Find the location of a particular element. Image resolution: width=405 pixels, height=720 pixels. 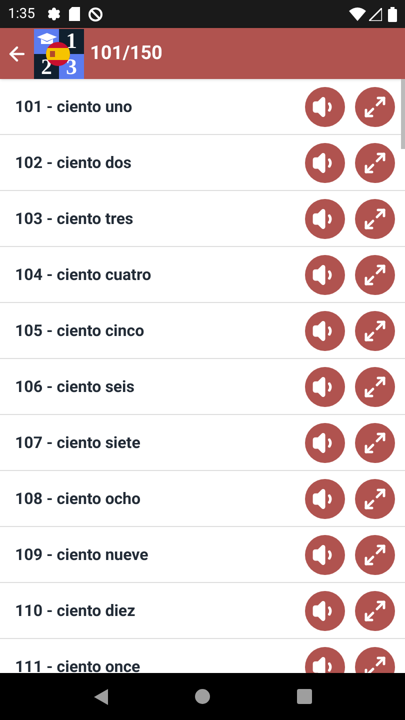

back-triangle-icon is located at coordinates (101, 696).